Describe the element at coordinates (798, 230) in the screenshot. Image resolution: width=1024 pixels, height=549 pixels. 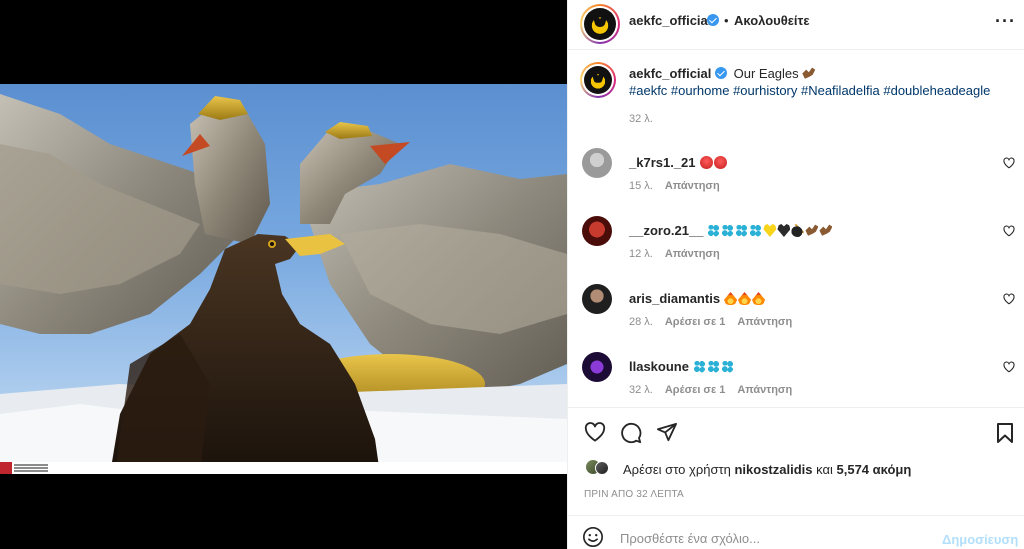
I see `bomb-emoji` at that location.